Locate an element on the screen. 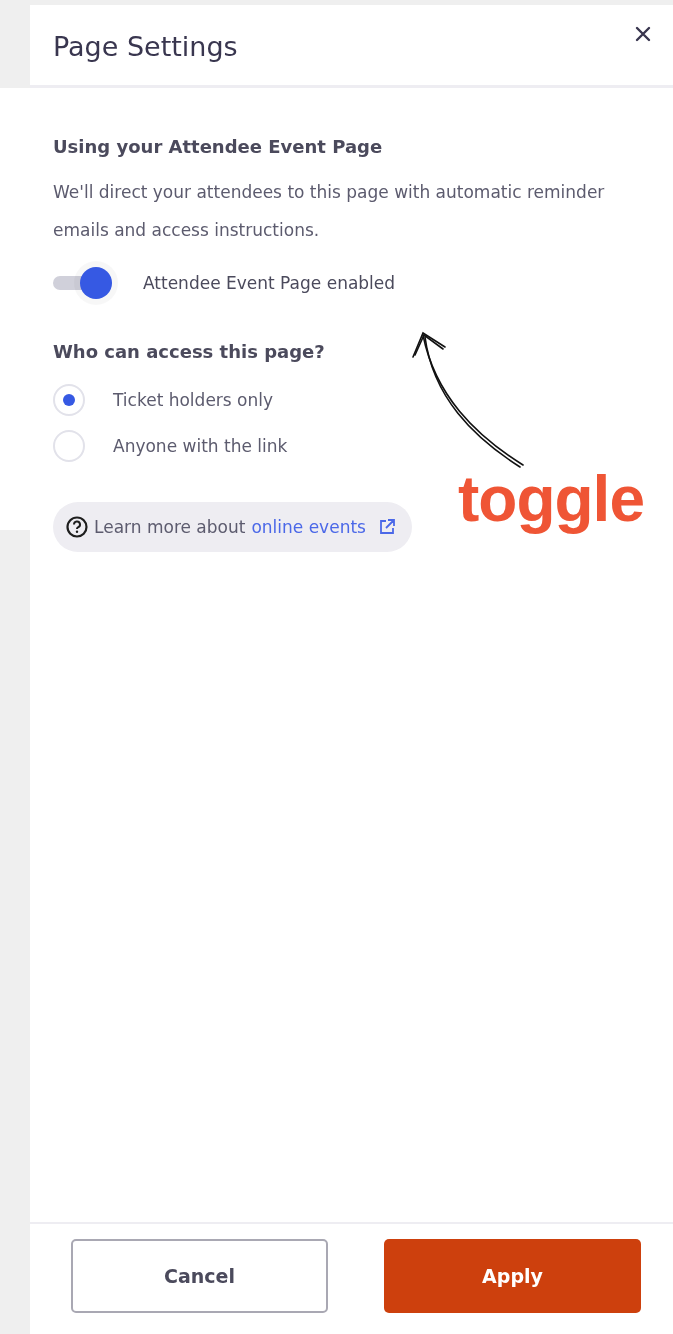 This screenshot has width=673, height=1334. external-link-icon is located at coordinates (386, 527).